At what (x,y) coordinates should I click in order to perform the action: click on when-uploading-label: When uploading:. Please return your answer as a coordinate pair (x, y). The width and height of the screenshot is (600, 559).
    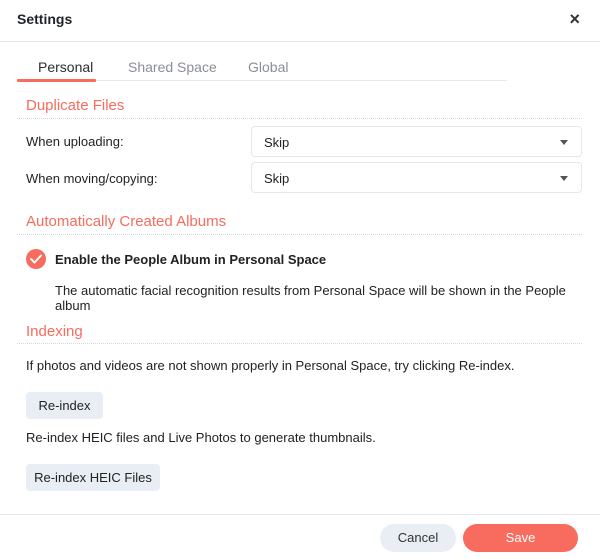
    Looking at the image, I should click on (75, 141).